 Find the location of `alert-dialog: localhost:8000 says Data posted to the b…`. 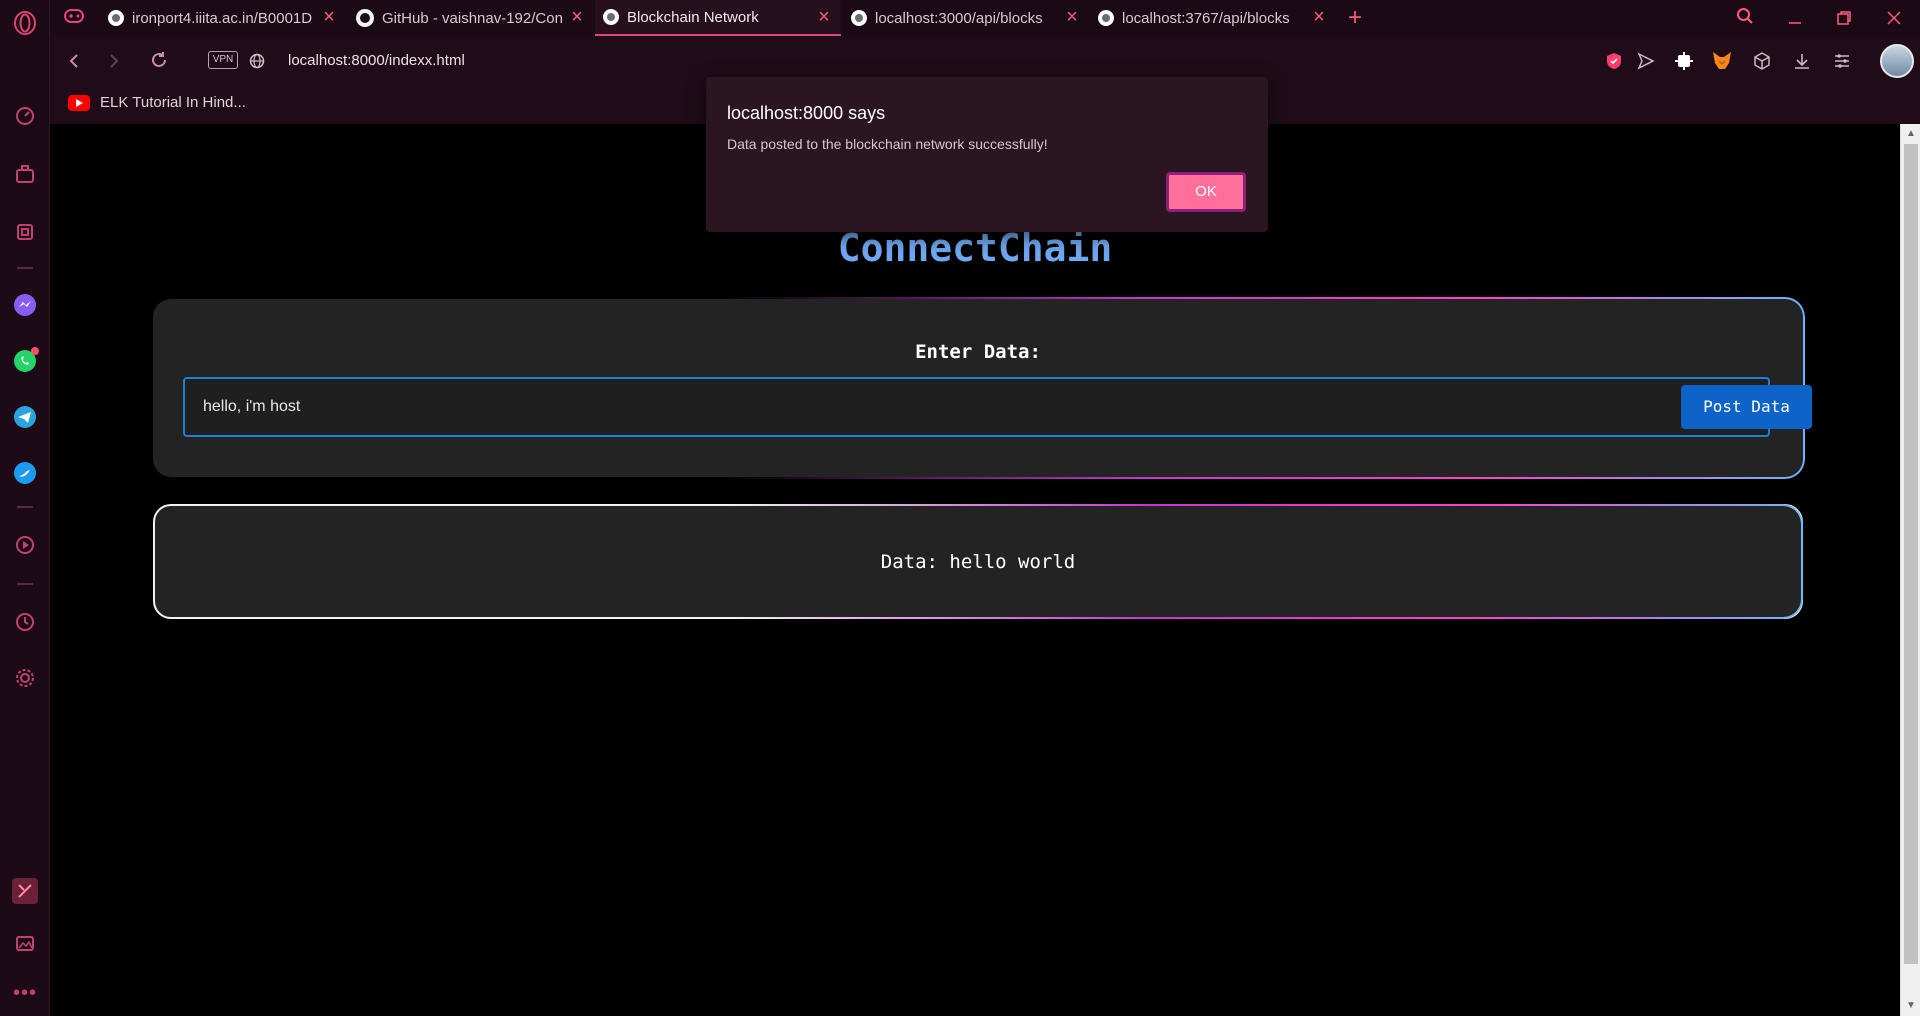

alert-dialog: localhost:8000 says Data posted to the b… is located at coordinates (987, 154).